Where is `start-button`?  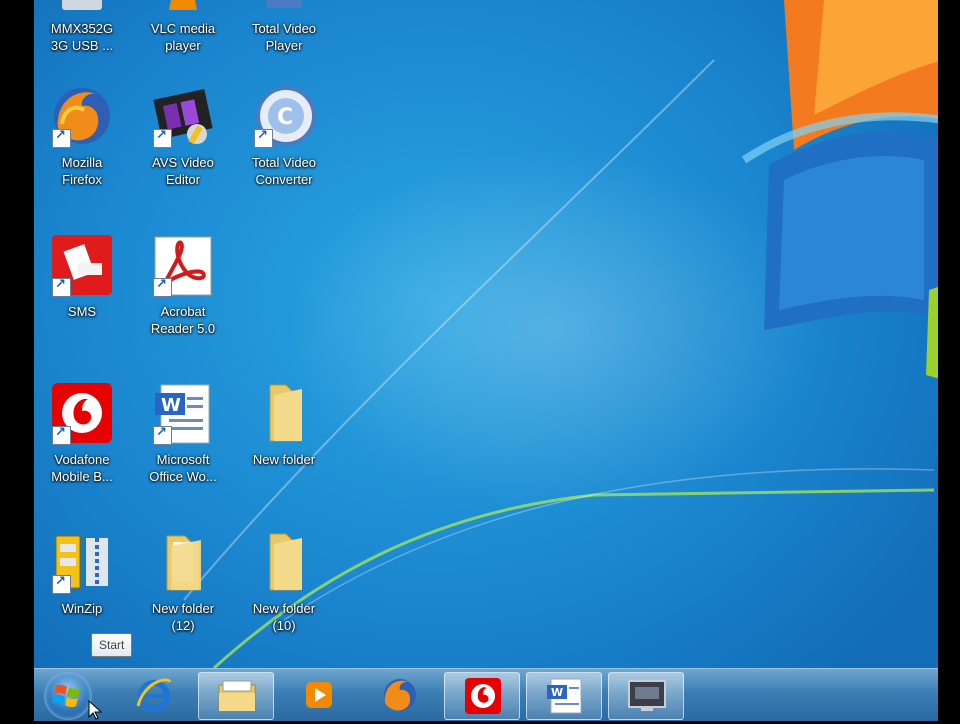 start-button is located at coordinates (68, 696).